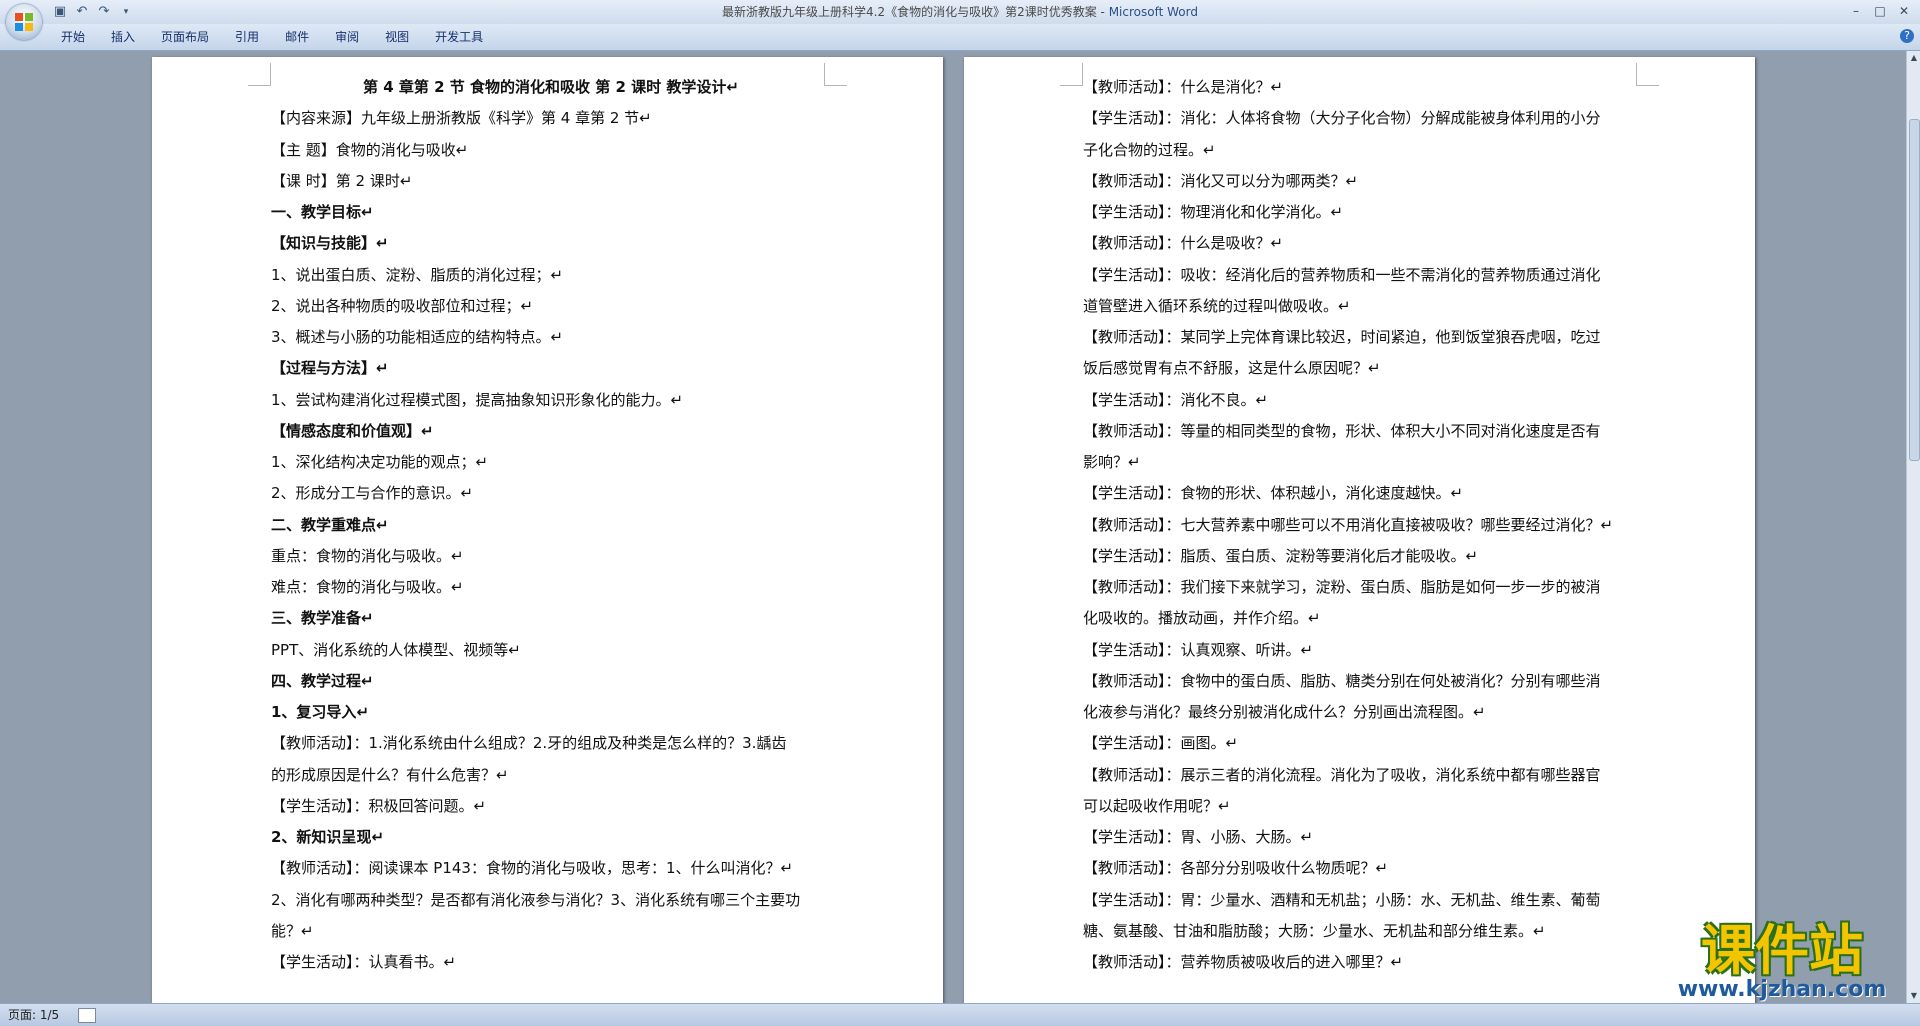  What do you see at coordinates (259, 74) in the screenshot?
I see `margin-marker-top-left` at bounding box center [259, 74].